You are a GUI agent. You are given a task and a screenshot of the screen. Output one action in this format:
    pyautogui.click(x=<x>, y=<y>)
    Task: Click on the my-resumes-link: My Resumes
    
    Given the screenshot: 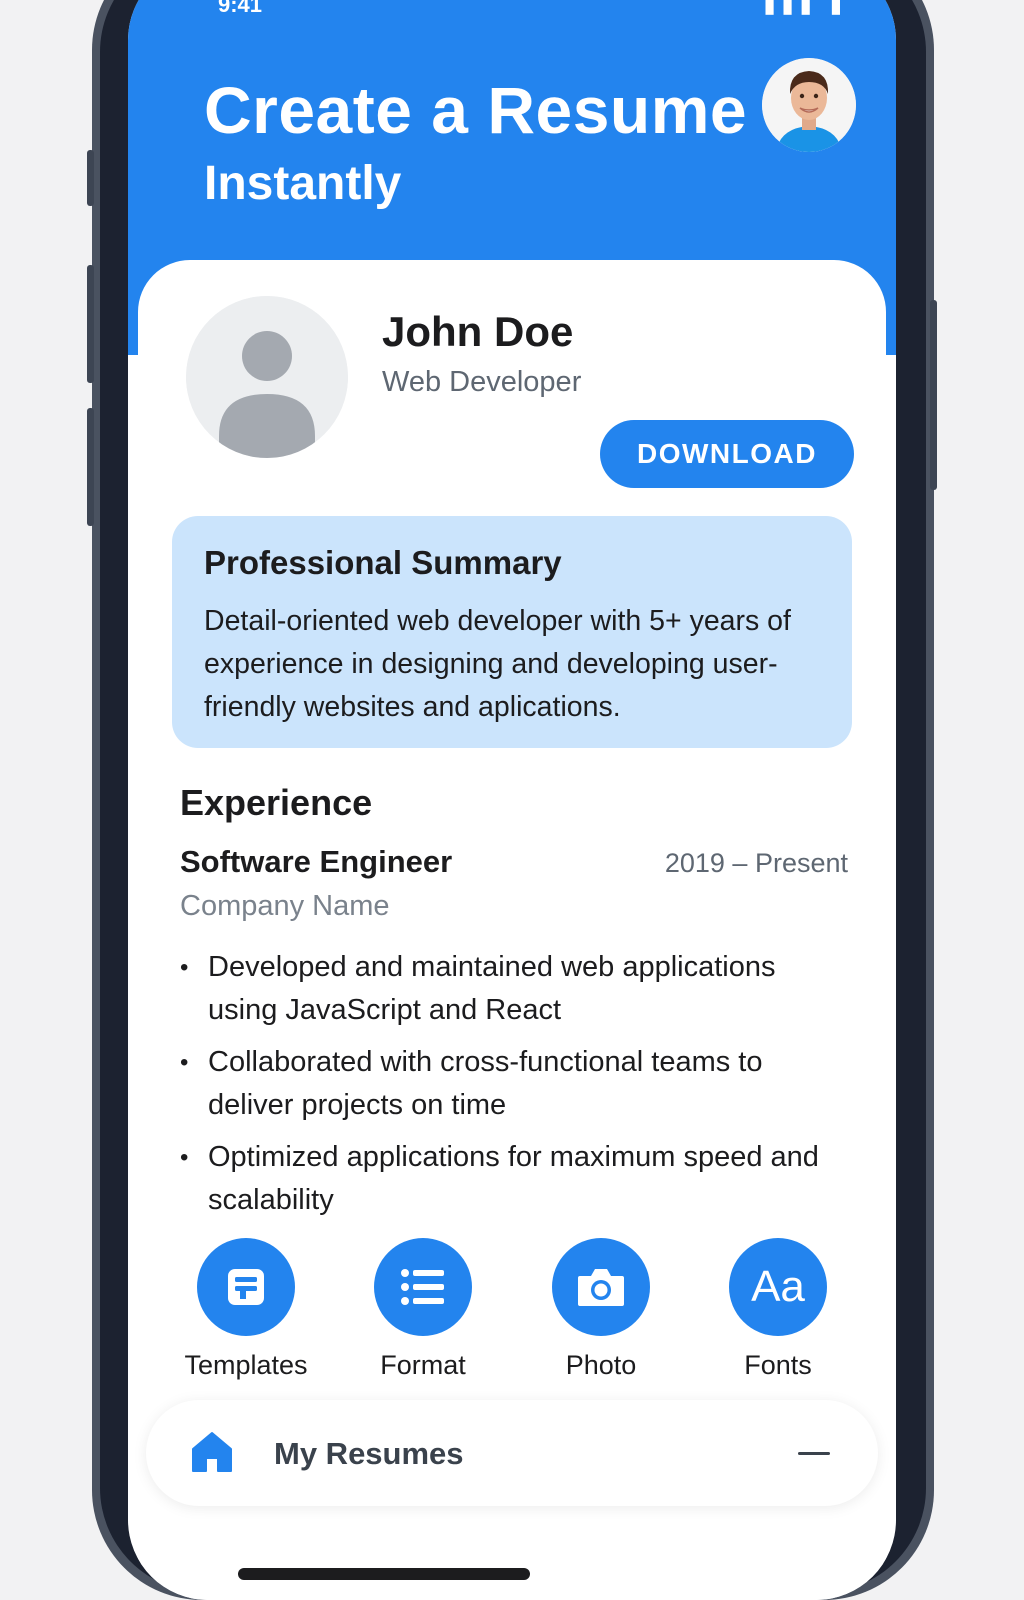 What is the action you would take?
    pyautogui.click(x=369, y=1454)
    